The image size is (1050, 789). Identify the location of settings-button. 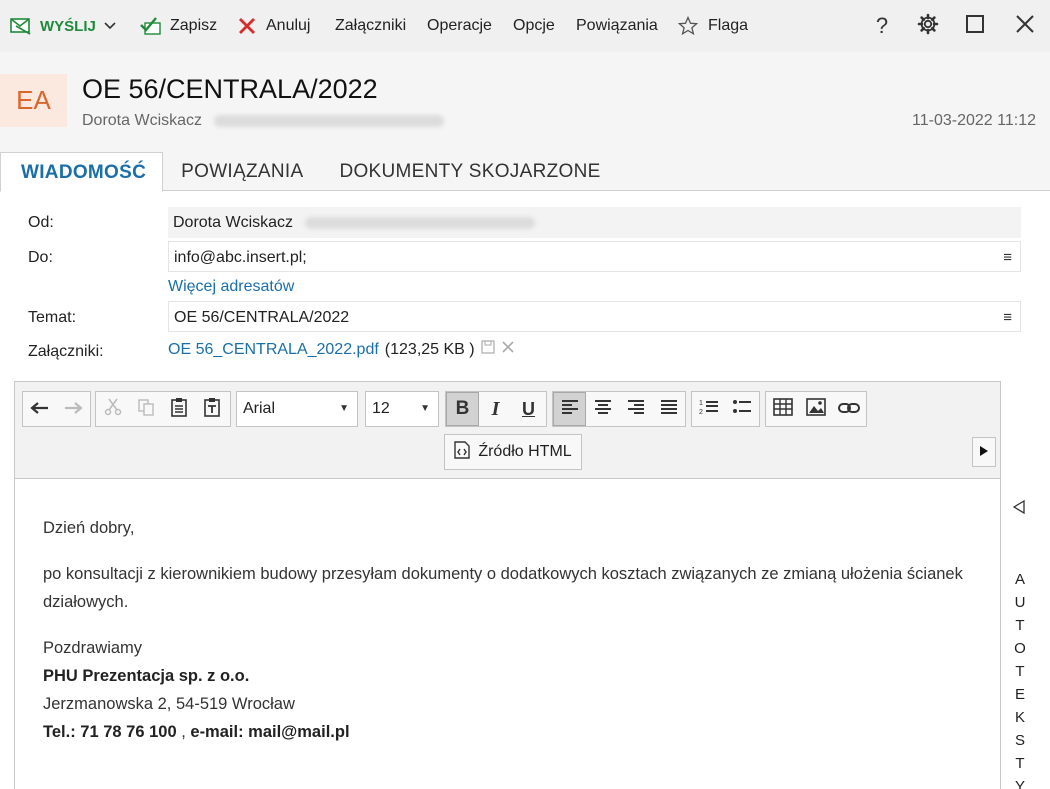
(928, 26).